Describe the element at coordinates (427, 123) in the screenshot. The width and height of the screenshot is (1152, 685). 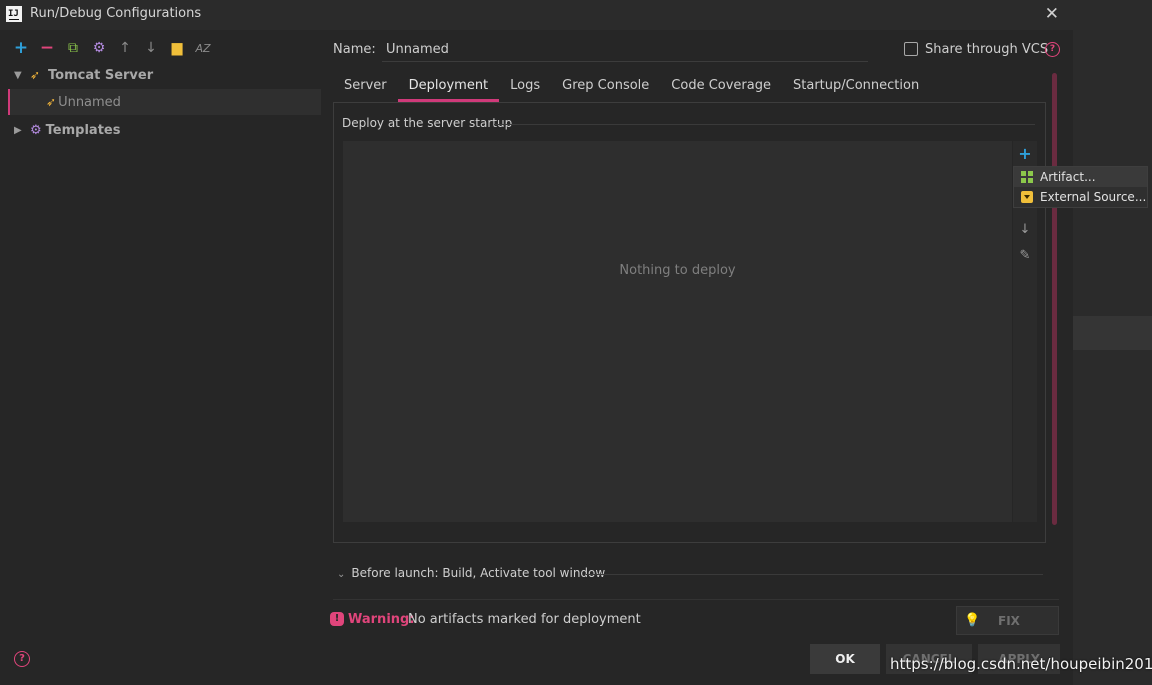
I see `deploy-section-title: Deploy at the server startup` at that location.